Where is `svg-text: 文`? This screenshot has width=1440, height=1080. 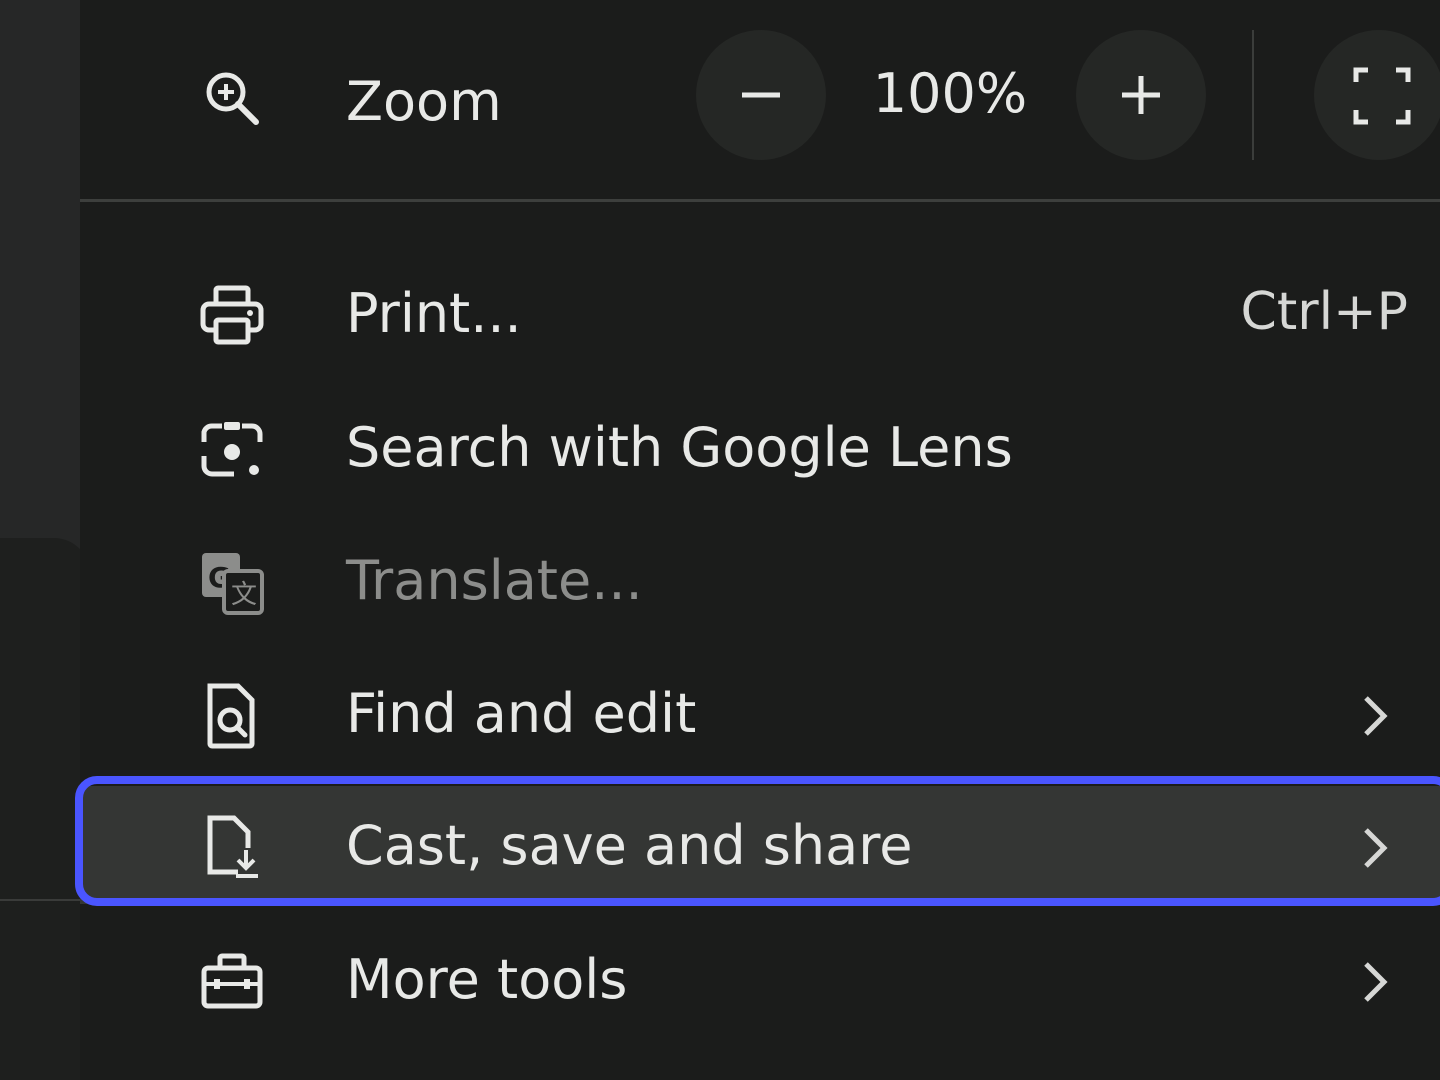 svg-text: 文 is located at coordinates (244, 595).